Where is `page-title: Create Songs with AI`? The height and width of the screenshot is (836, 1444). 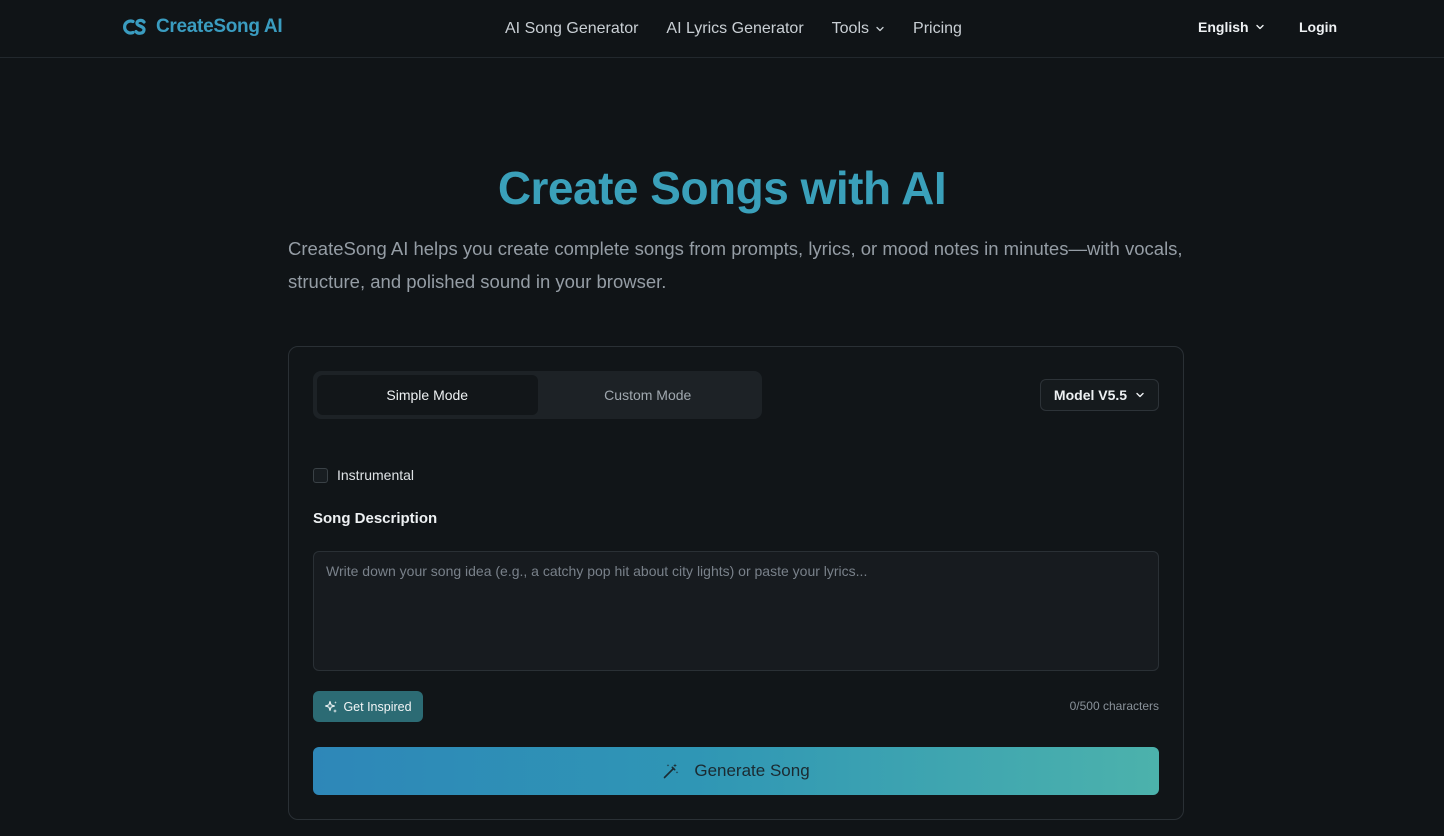
page-title: Create Songs with AI is located at coordinates (722, 188).